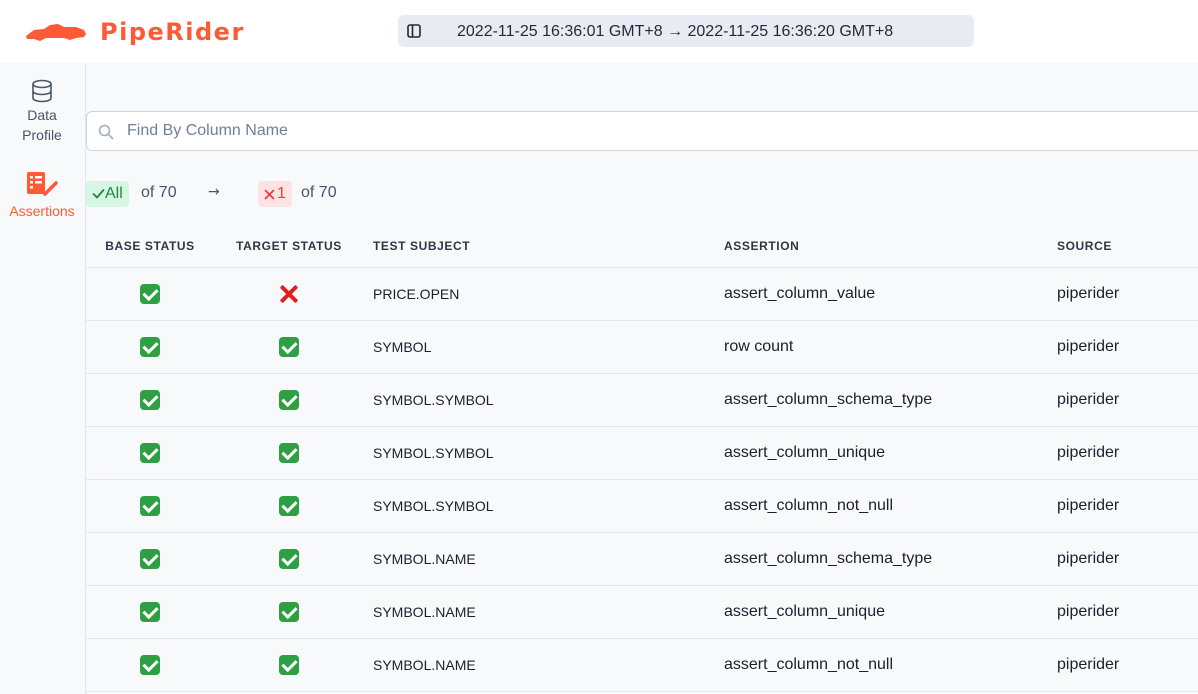  Describe the element at coordinates (150, 246) in the screenshot. I see `column-header-base-status: BASE STATUS` at that location.